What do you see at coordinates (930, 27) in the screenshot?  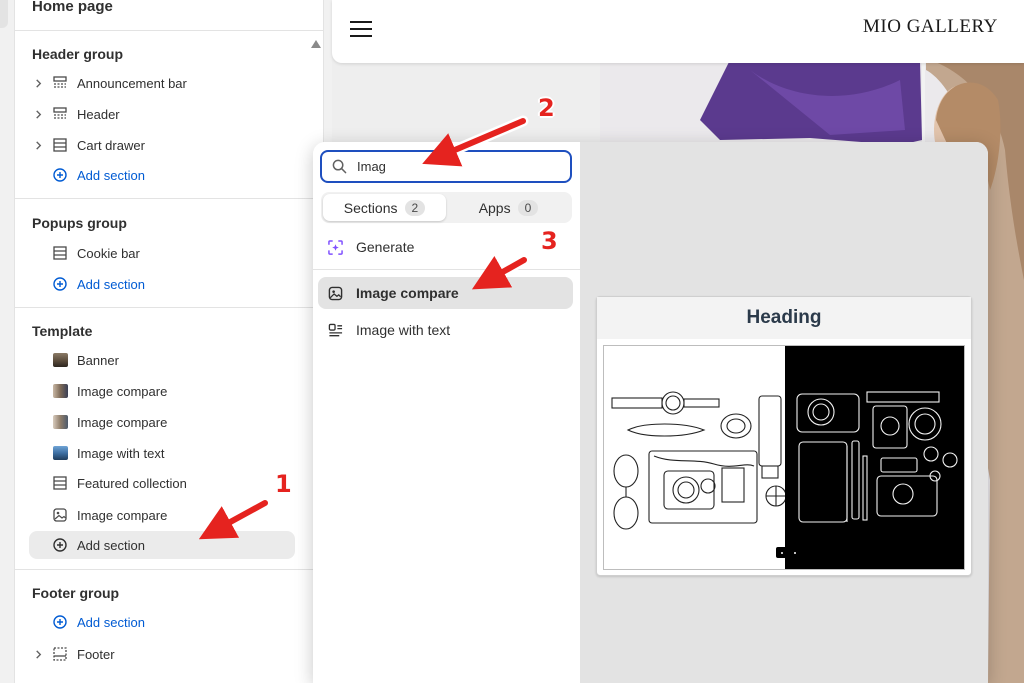 I see `store-logo: MIO GALLERY` at bounding box center [930, 27].